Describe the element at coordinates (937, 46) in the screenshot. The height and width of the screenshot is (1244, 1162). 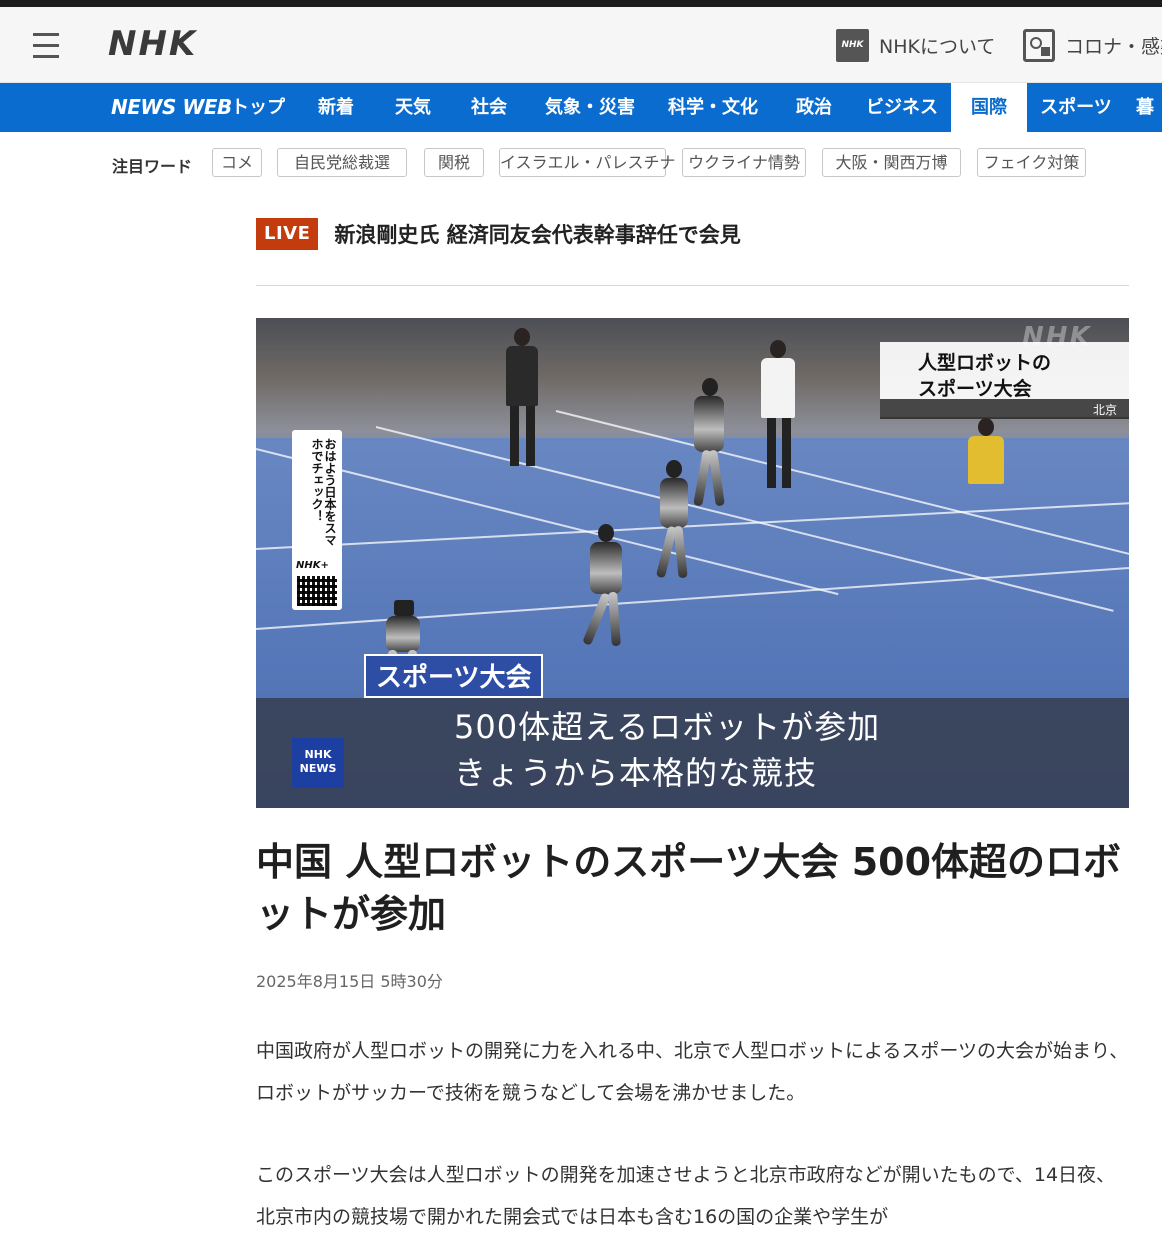
I see `about-nhk-label: NHKについて` at that location.